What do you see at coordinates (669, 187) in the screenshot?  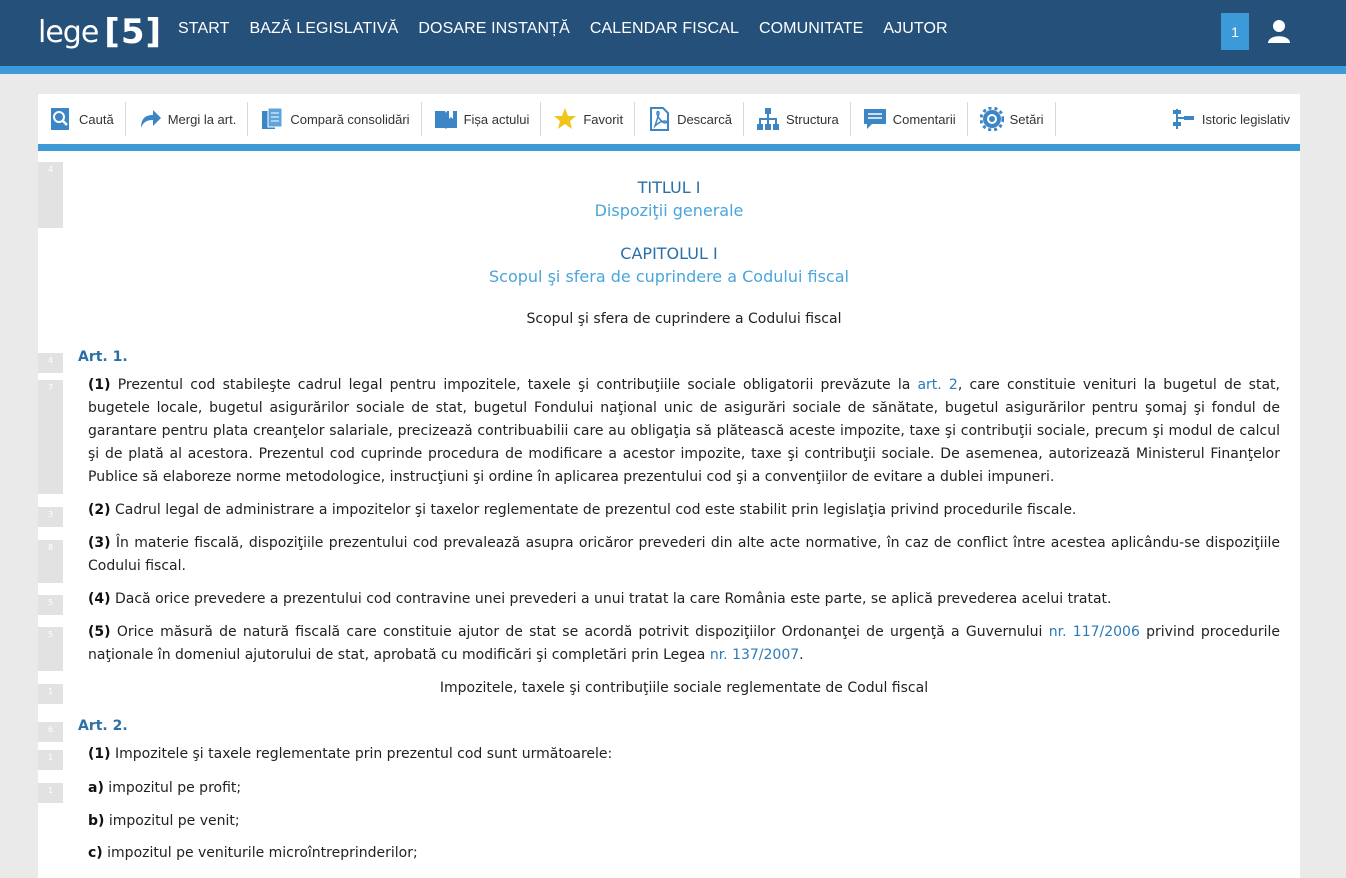 I see `title-heading: TITLUL I` at bounding box center [669, 187].